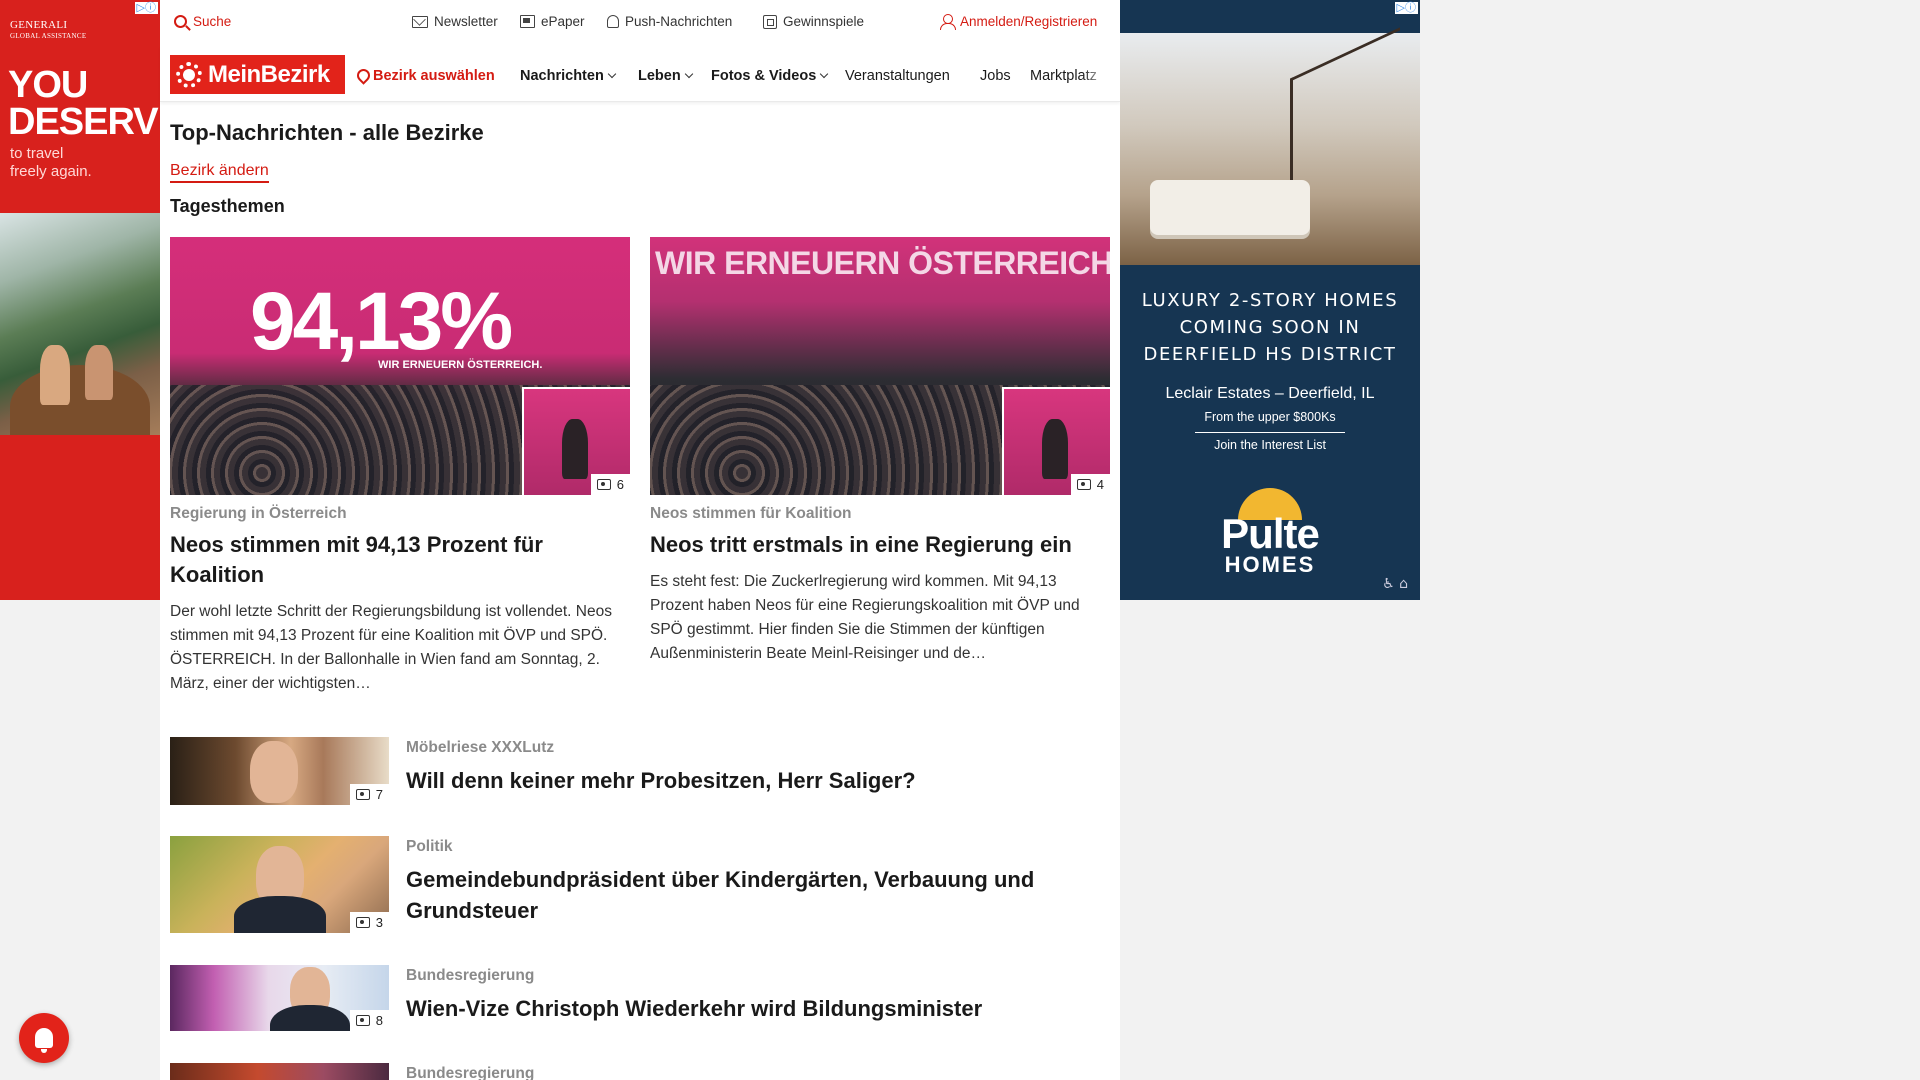  Describe the element at coordinates (426, 76) in the screenshot. I see `district-select: Bezirk auswählen` at that location.